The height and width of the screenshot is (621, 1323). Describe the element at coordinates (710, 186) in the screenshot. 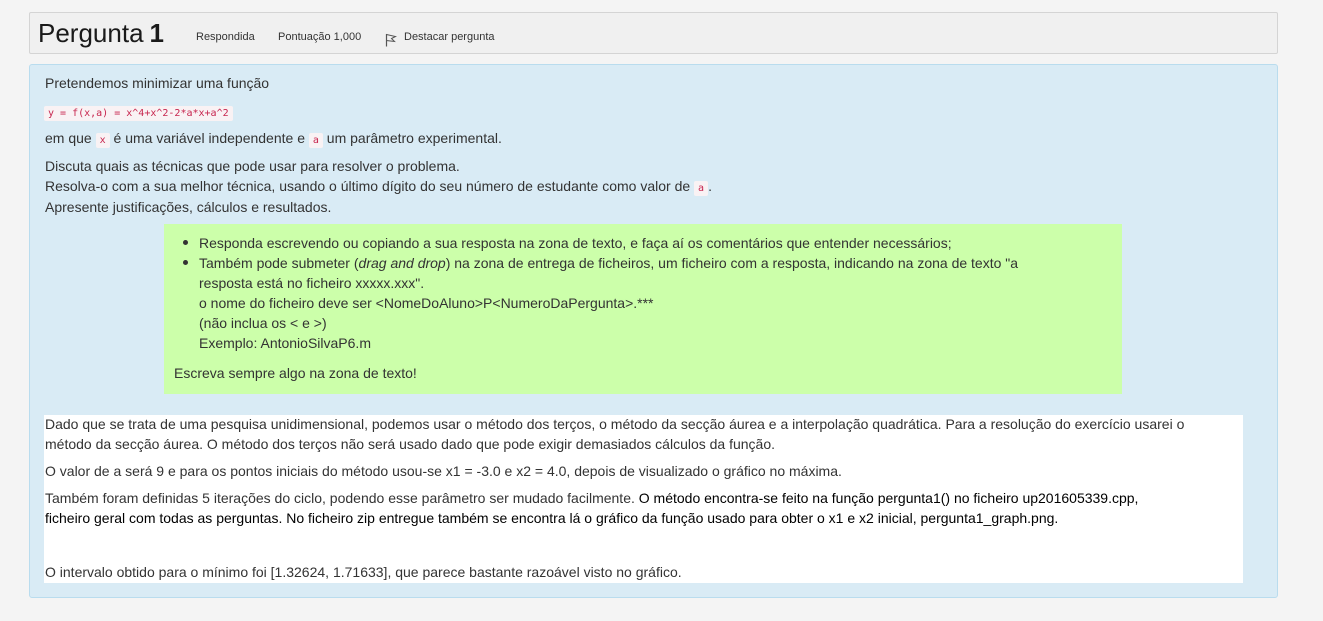

I see `statement-text: .` at that location.